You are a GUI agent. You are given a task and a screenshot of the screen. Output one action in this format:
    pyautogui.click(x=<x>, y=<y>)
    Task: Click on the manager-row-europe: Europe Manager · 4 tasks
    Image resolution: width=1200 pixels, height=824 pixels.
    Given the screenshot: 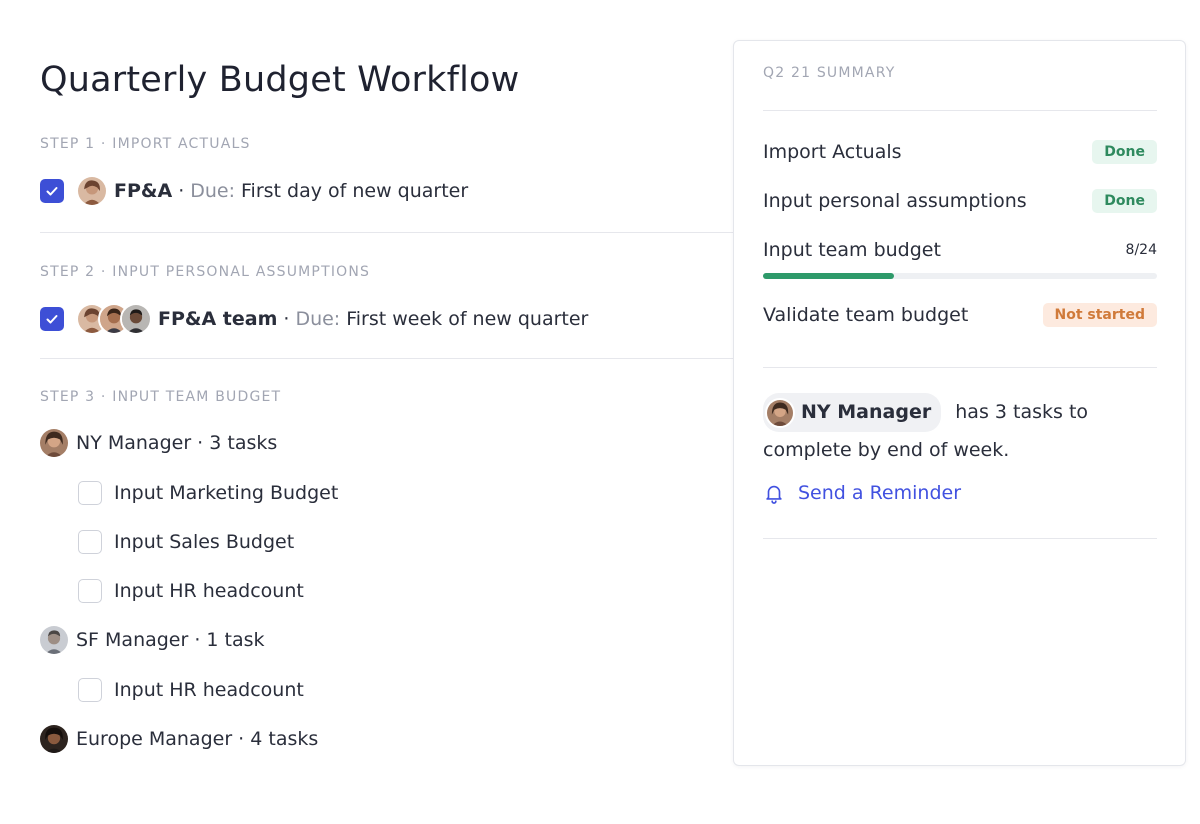 What is the action you would take?
    pyautogui.click(x=178, y=739)
    